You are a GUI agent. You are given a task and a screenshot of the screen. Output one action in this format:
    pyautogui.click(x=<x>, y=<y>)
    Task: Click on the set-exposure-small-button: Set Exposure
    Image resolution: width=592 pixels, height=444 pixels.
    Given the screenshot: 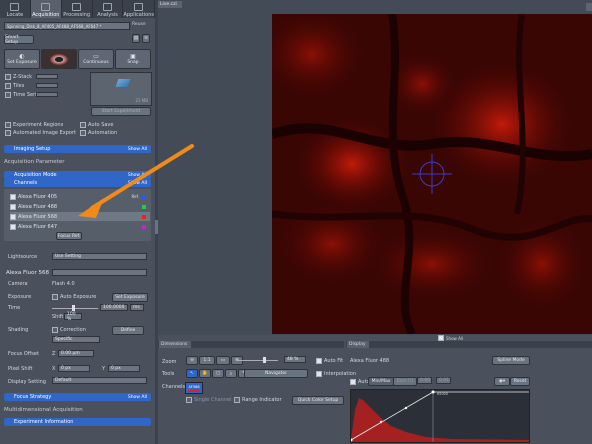 What is the action you would take?
    pyautogui.click(x=130, y=297)
    